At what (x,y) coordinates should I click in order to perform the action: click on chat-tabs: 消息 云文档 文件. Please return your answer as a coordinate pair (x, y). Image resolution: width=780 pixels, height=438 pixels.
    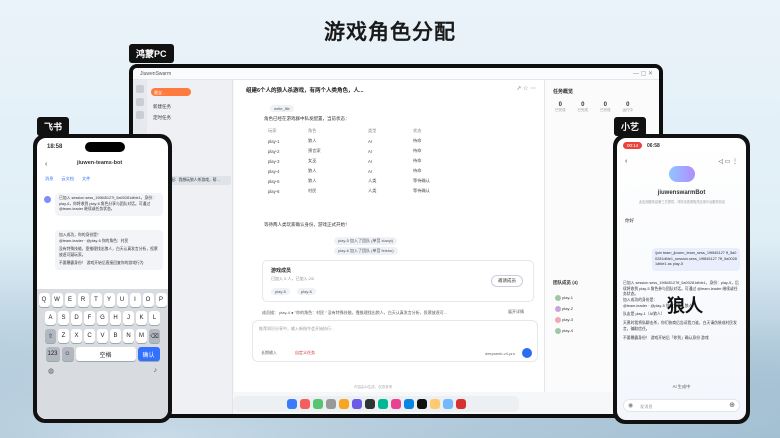
    Looking at the image, I should click on (67, 179).